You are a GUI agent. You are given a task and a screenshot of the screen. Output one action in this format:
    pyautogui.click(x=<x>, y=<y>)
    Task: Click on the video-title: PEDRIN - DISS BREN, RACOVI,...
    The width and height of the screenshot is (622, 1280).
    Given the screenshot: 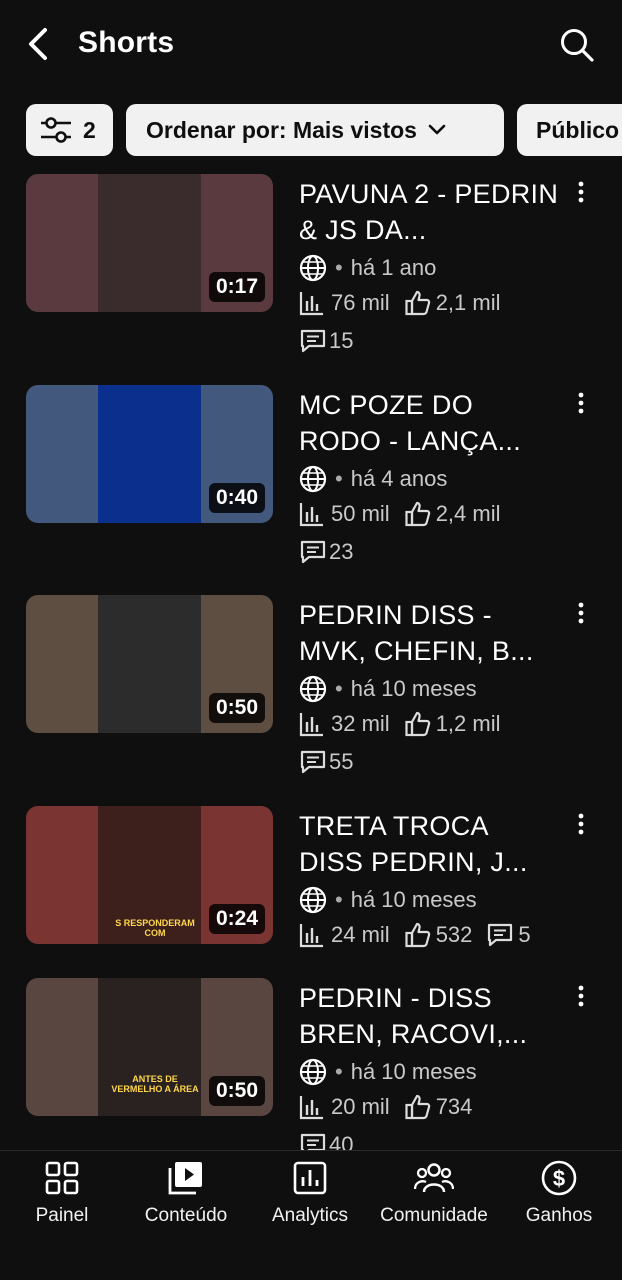 What is the action you would take?
    pyautogui.click(x=429, y=1016)
    